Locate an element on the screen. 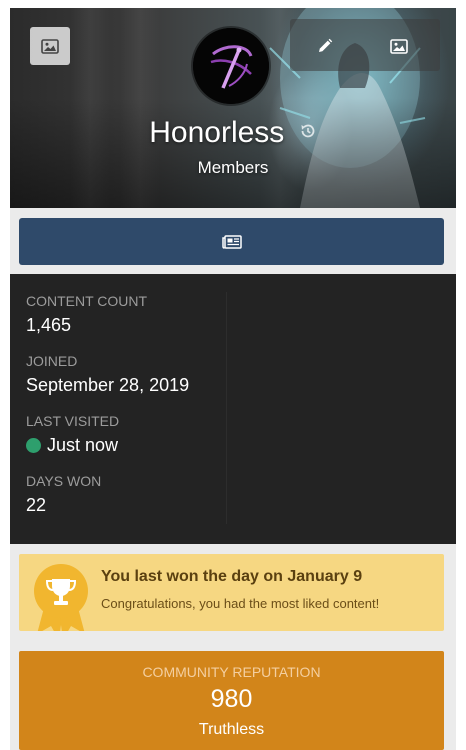 The width and height of the screenshot is (466, 750). avatar is located at coordinates (231, 66).